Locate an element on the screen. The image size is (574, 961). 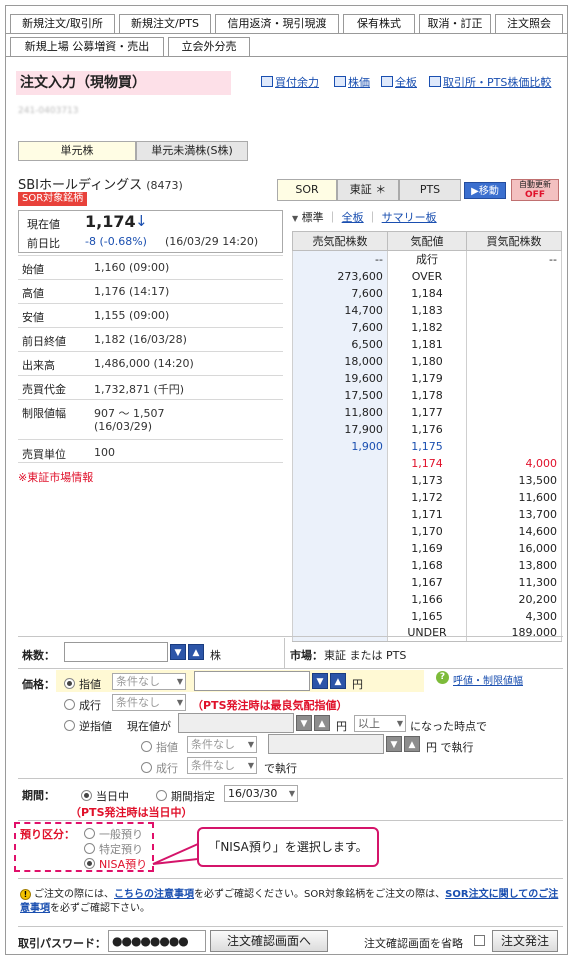
qty-input is located at coordinates (116, 652).